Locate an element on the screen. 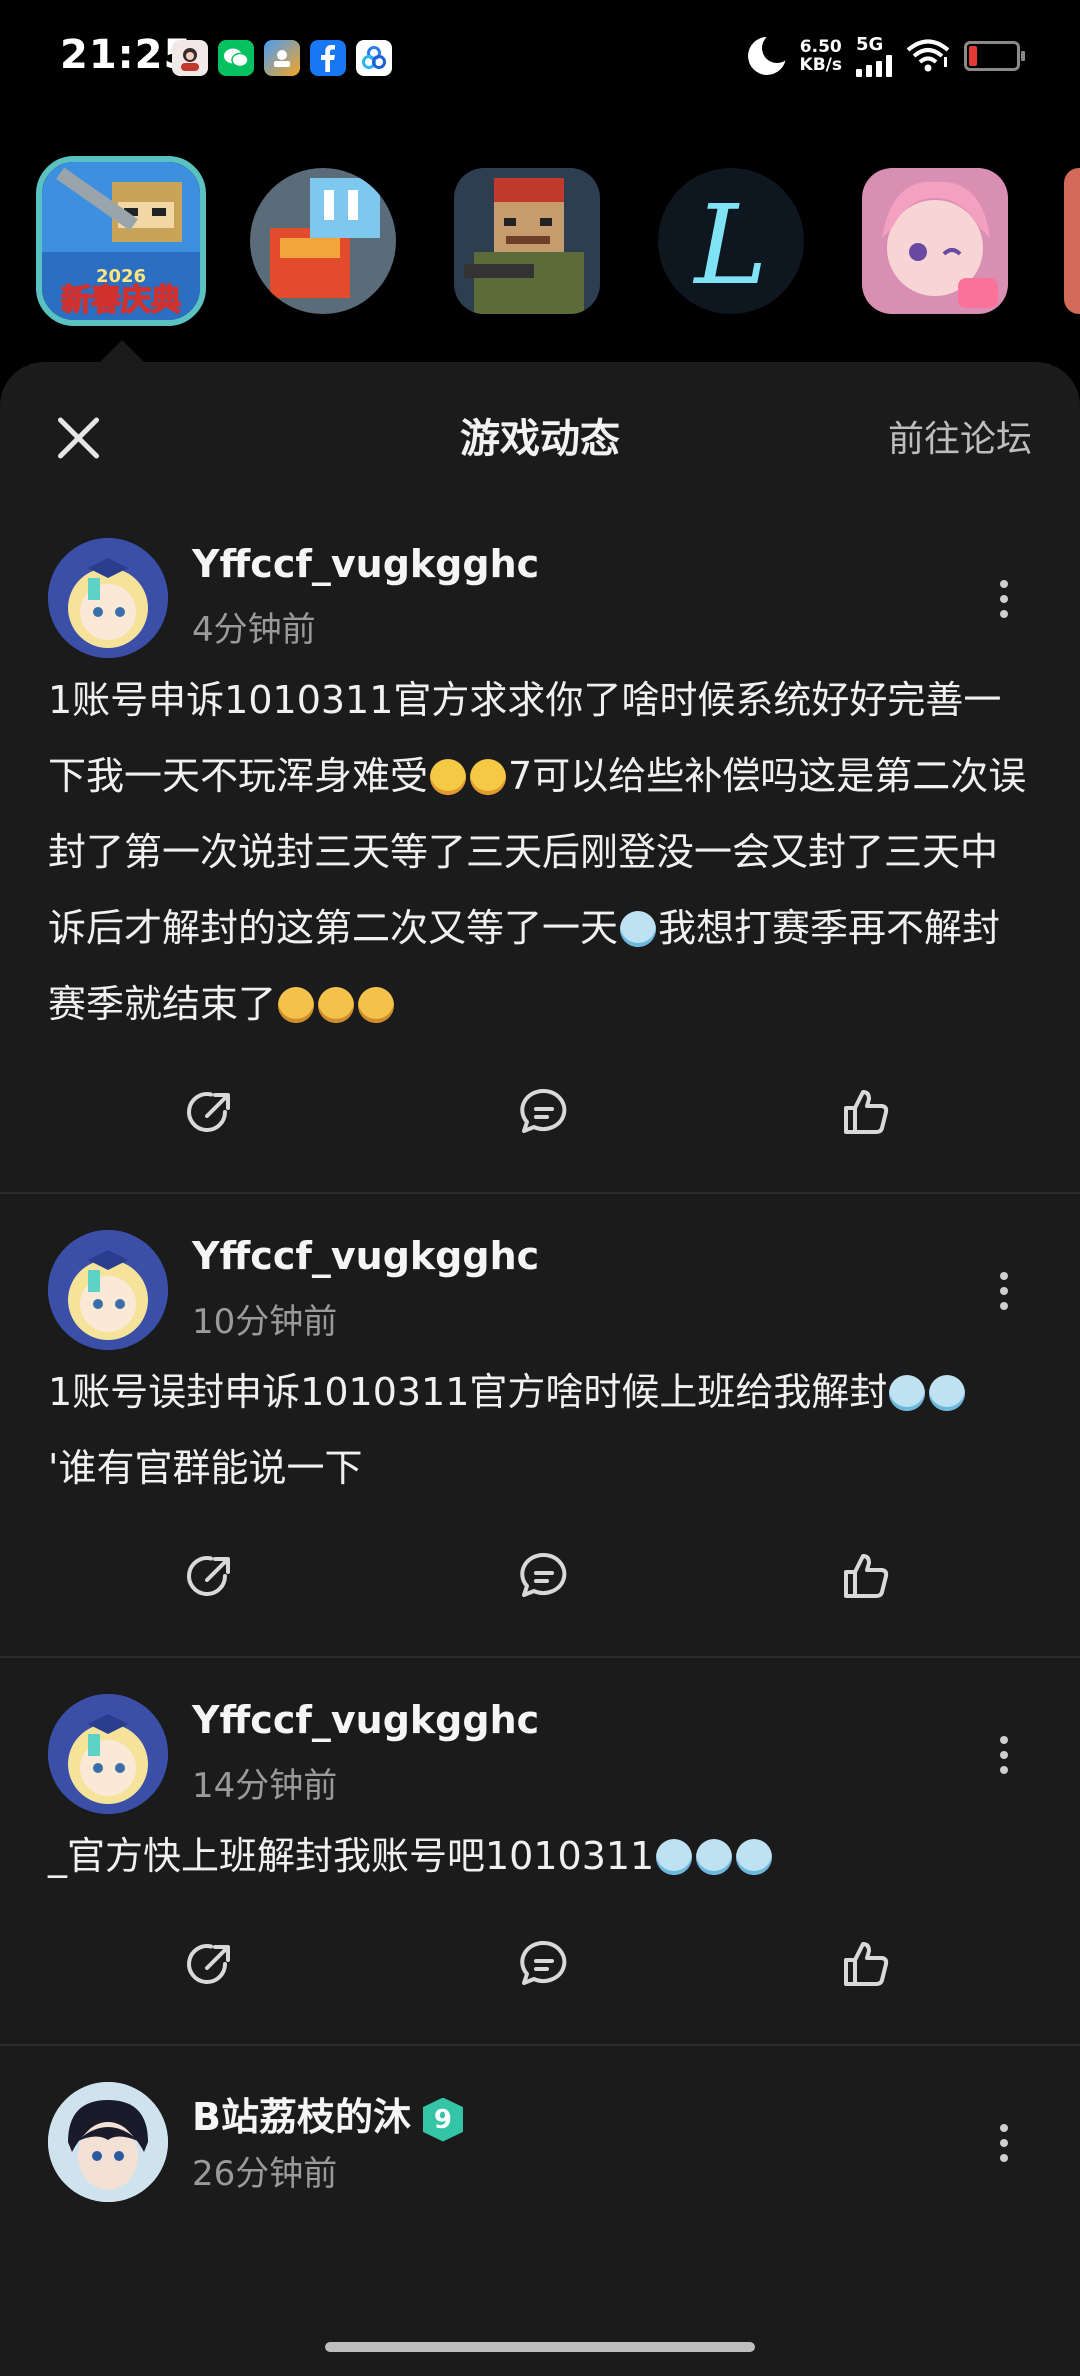 This screenshot has width=1080, height=2376. battery-icon is located at coordinates (994, 55).